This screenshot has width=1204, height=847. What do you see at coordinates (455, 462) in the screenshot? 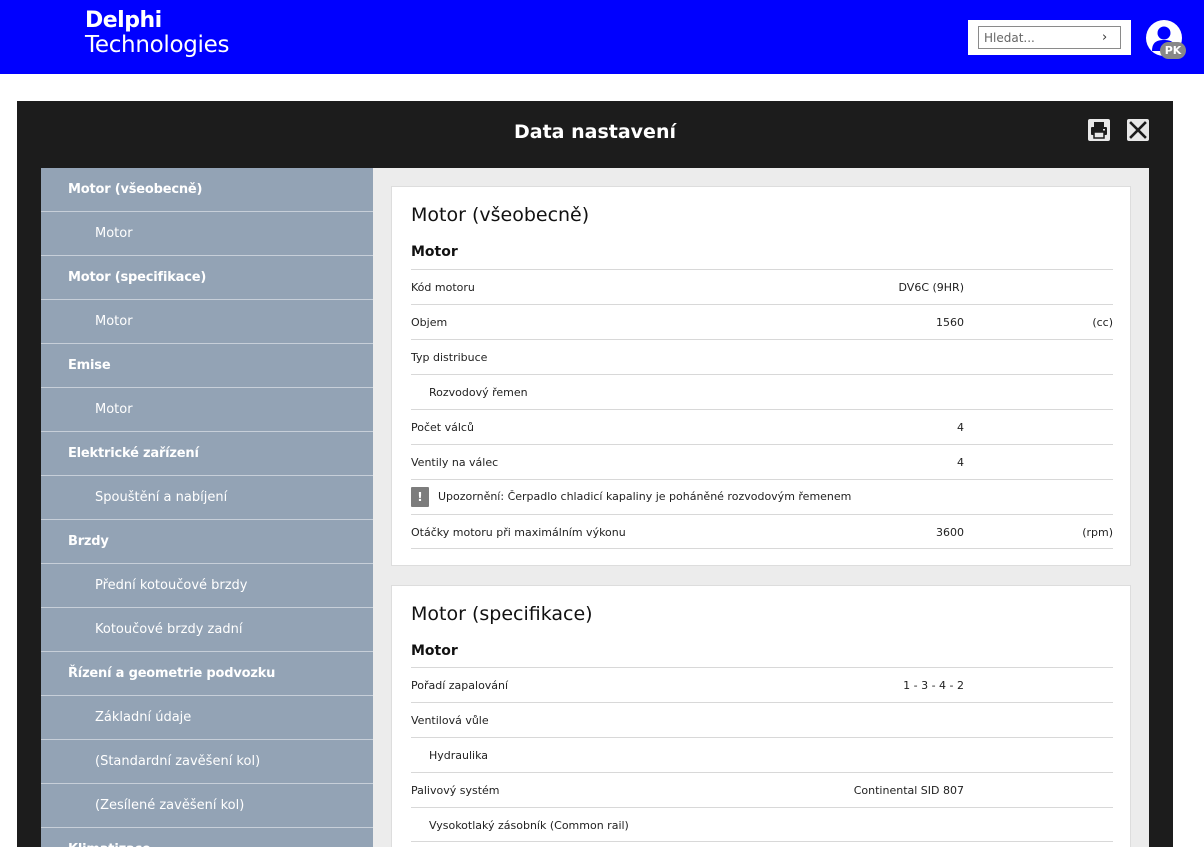
I see `row-label: Ventily na válec` at bounding box center [455, 462].